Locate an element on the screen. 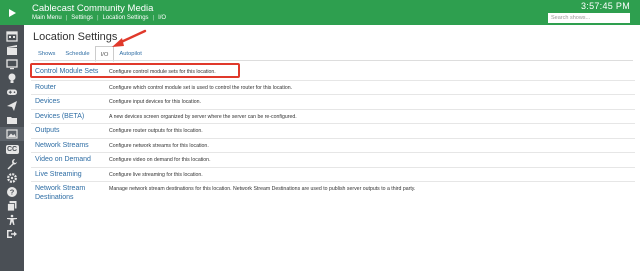 The height and width of the screenshot is (271, 640). breadcrumb-io: I/O is located at coordinates (162, 18).